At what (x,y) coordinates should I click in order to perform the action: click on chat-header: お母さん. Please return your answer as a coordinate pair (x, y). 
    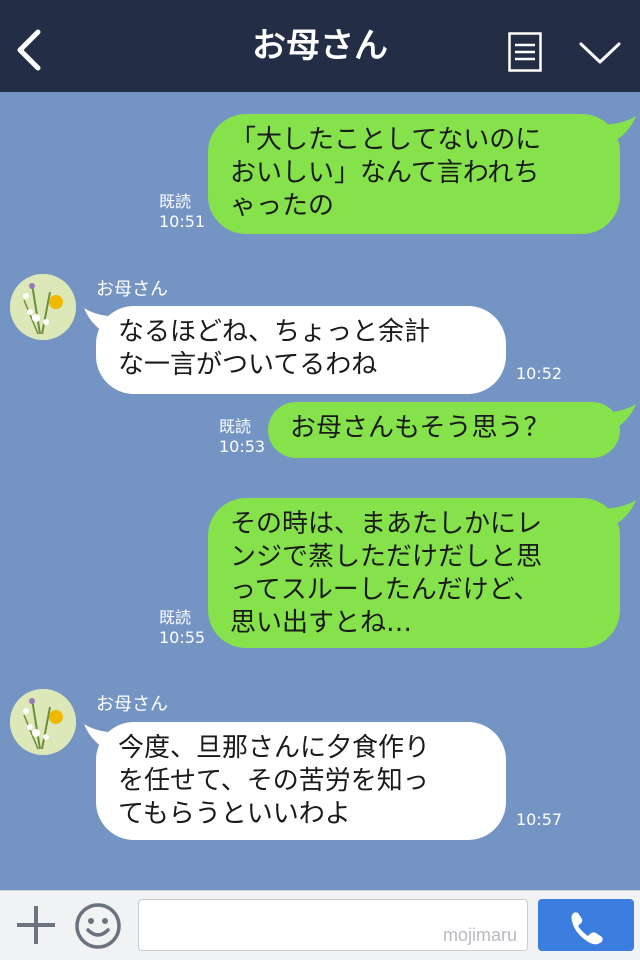
    Looking at the image, I should click on (320, 46).